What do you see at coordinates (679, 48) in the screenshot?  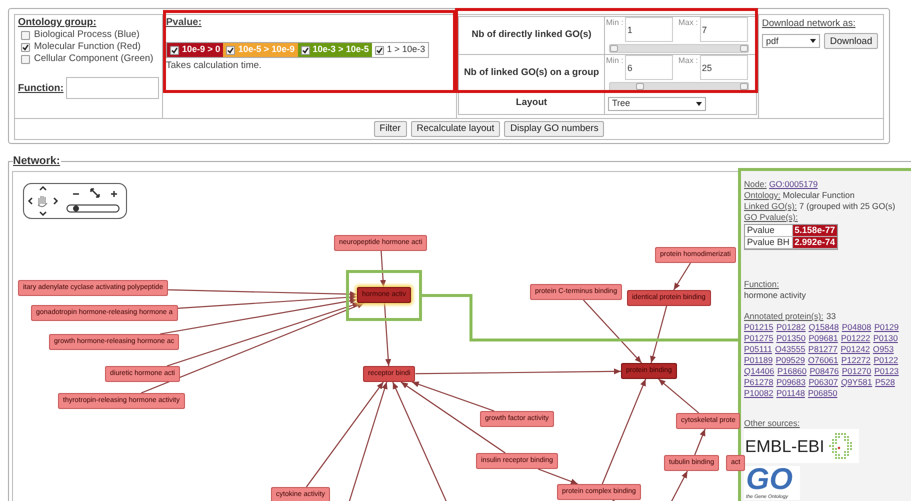 I see `range-slider-track` at bounding box center [679, 48].